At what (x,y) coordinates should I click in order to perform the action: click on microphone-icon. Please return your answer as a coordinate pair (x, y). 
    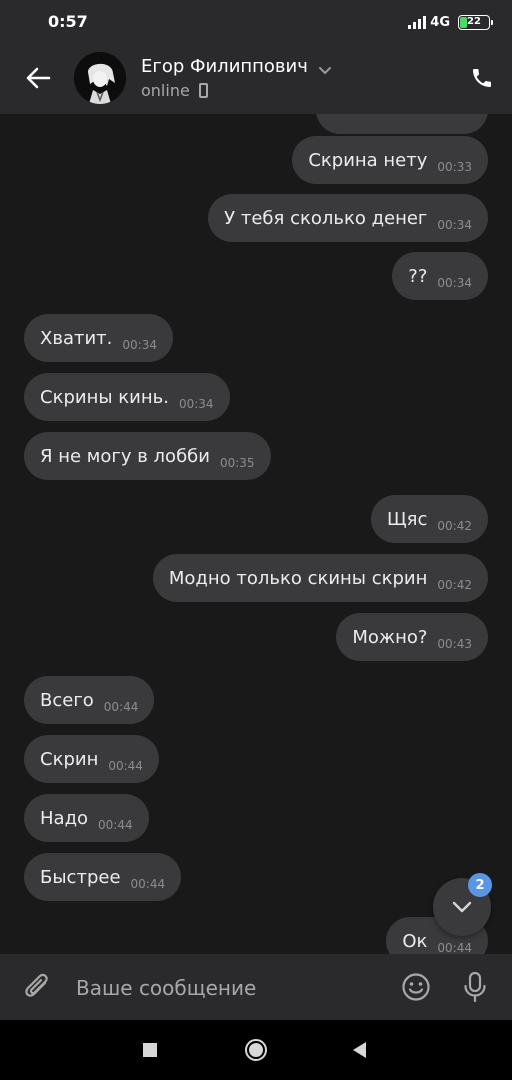
    Looking at the image, I should click on (475, 987).